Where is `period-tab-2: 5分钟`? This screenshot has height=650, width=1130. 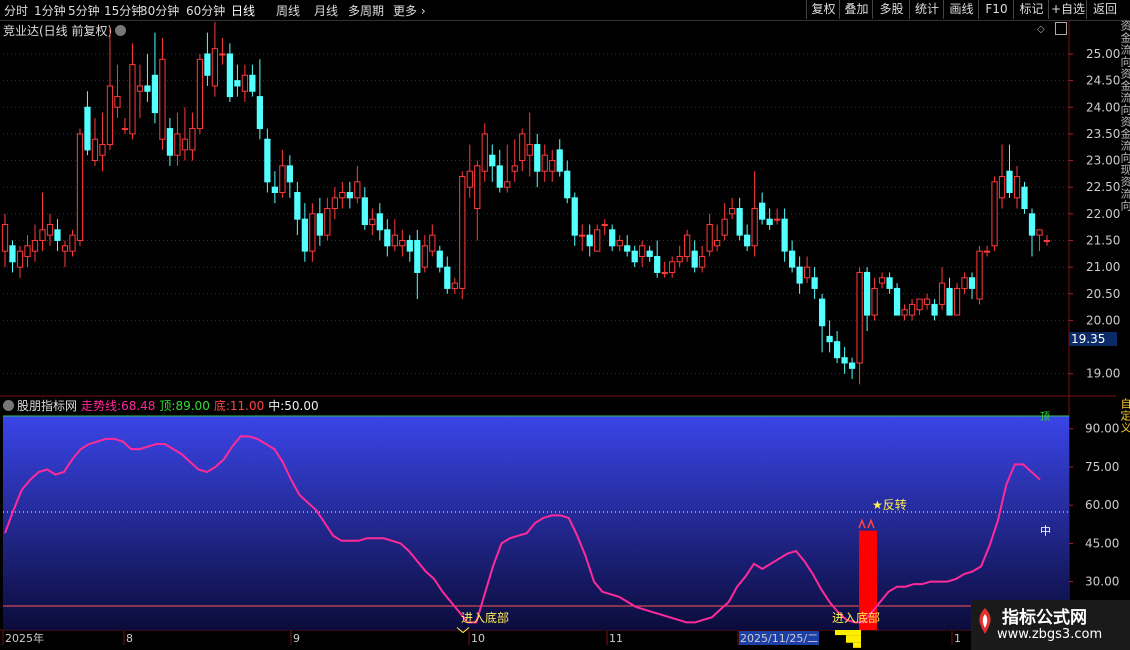
period-tab-2: 5分钟 is located at coordinates (84, 10).